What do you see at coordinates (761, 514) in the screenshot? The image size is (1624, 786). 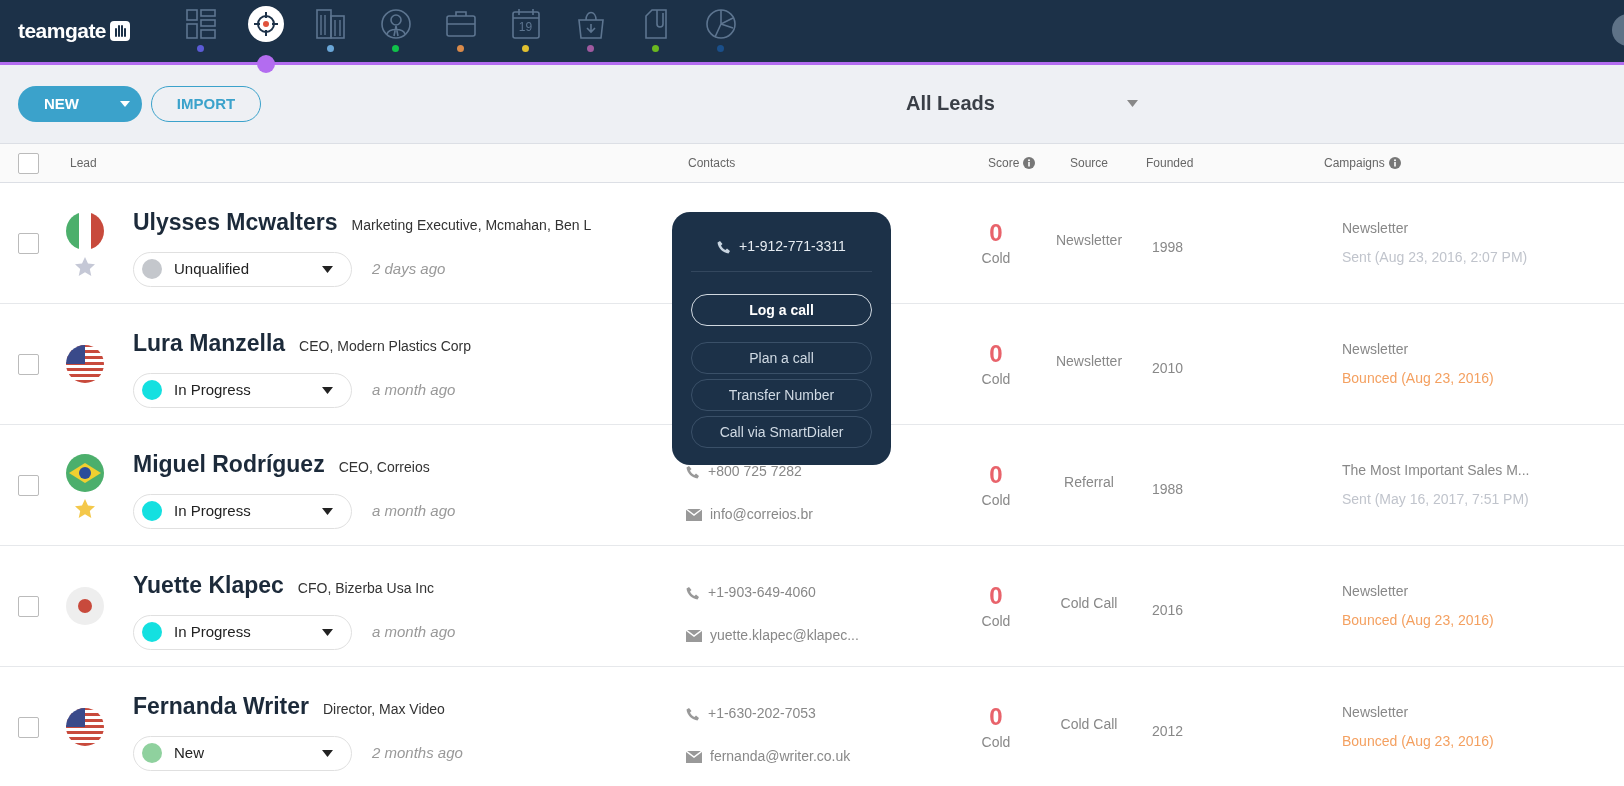 I see `email-address: info@correios.br` at bounding box center [761, 514].